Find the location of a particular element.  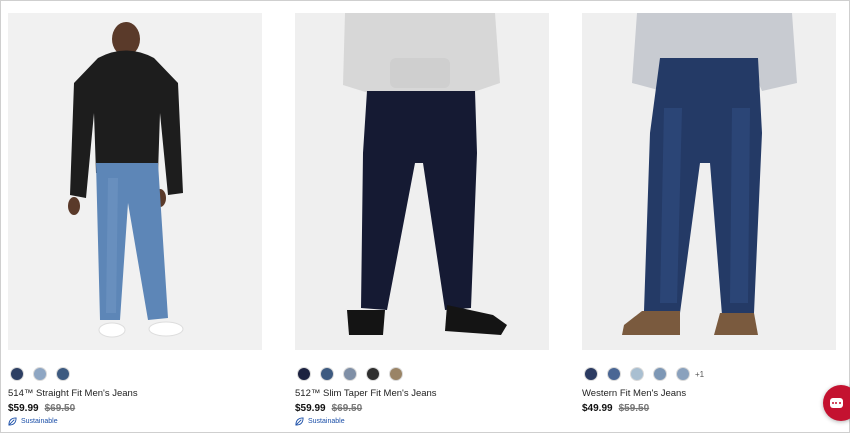

chat-bubble-icon is located at coordinates (836, 403).